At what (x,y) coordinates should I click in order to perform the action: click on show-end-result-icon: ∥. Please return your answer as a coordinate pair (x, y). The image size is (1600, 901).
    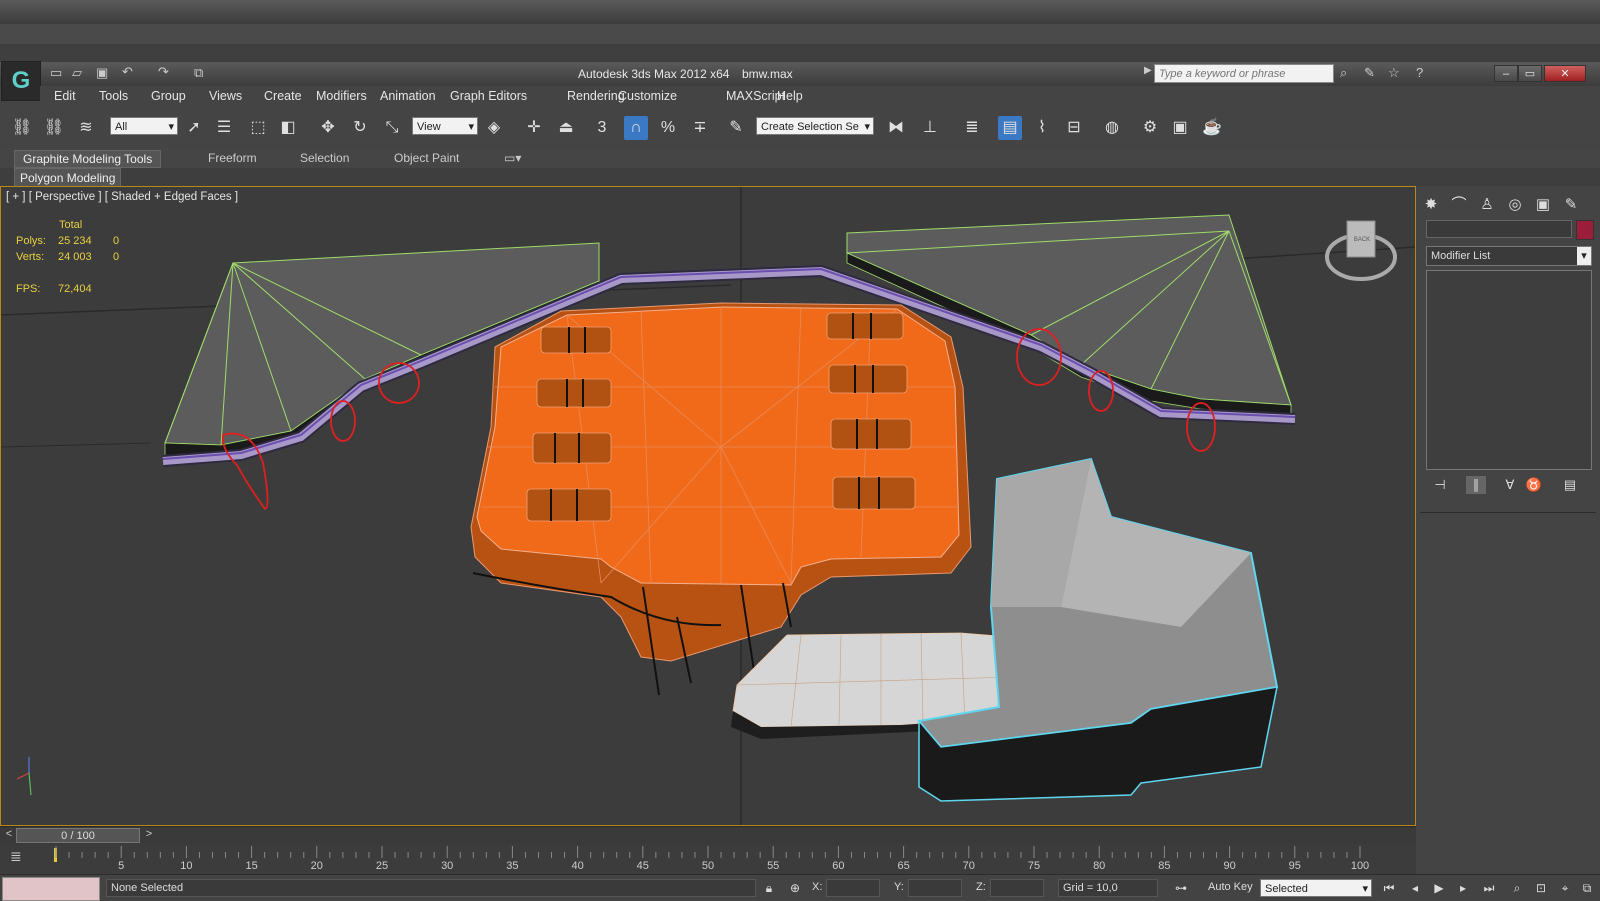
    Looking at the image, I should click on (1476, 485).